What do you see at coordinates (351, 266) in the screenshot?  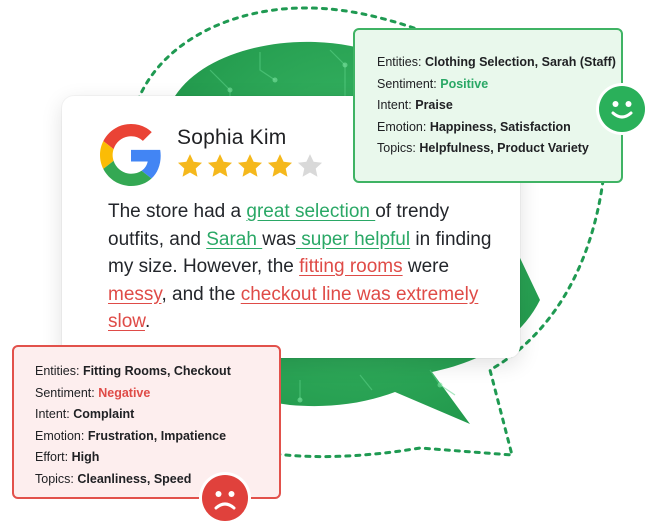 I see `negative-highlight: fitting rooms` at bounding box center [351, 266].